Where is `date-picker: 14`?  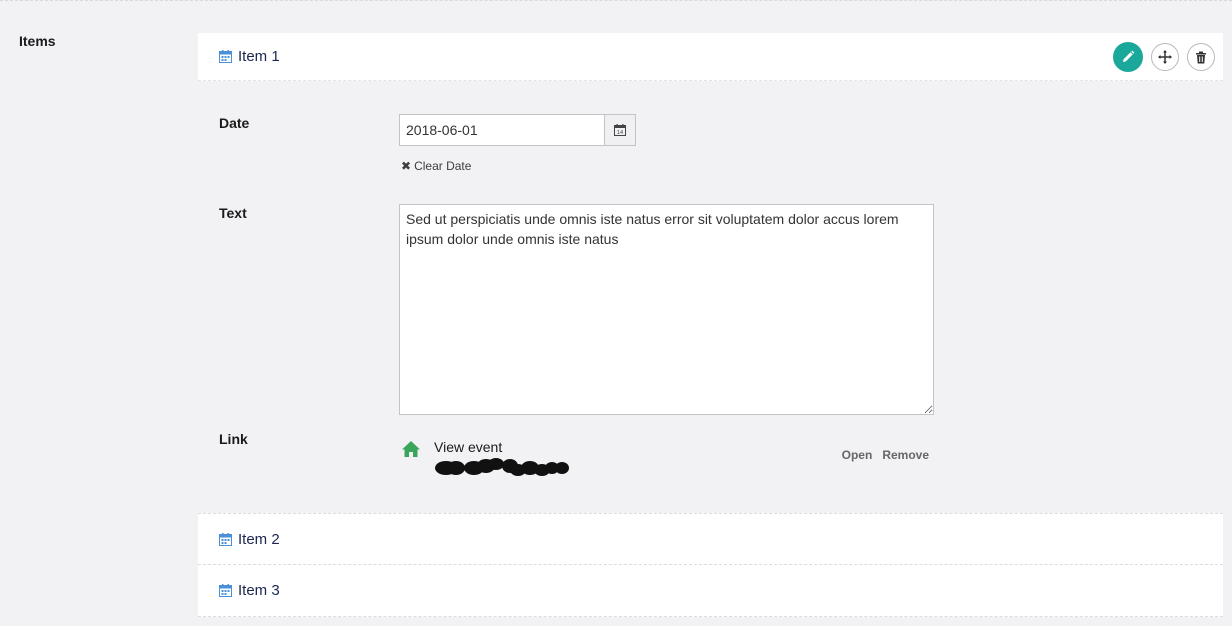
date-picker: 14 is located at coordinates (517, 130).